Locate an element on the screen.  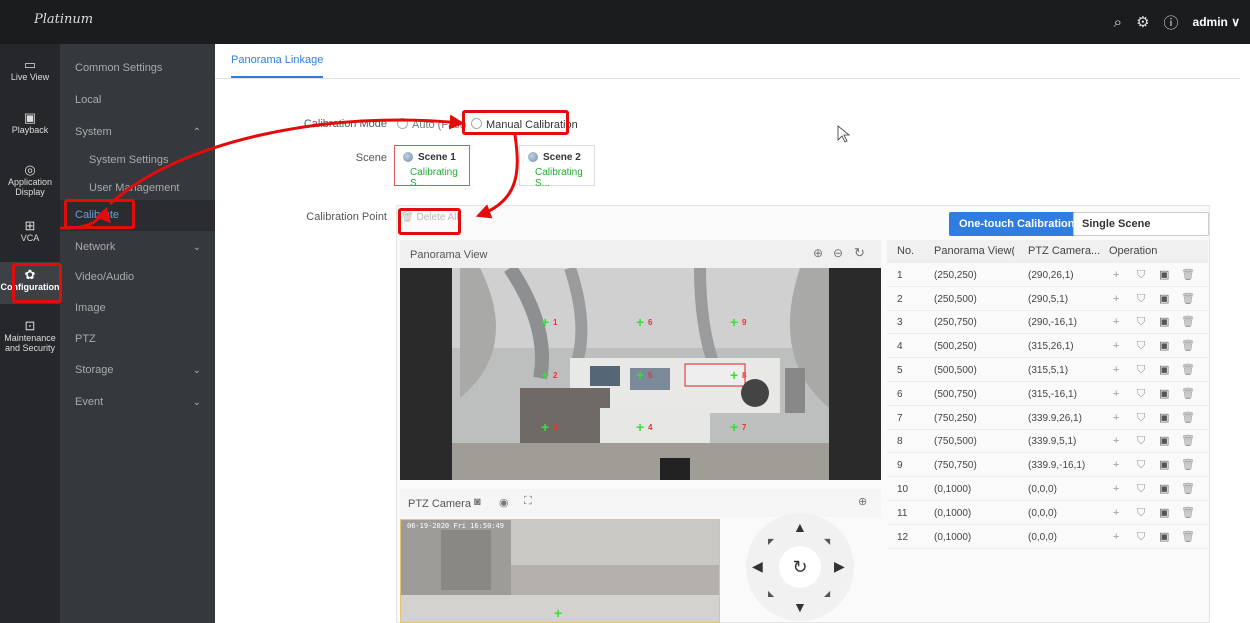
highlight-manual-calibration is located at coordinates (515, 122).